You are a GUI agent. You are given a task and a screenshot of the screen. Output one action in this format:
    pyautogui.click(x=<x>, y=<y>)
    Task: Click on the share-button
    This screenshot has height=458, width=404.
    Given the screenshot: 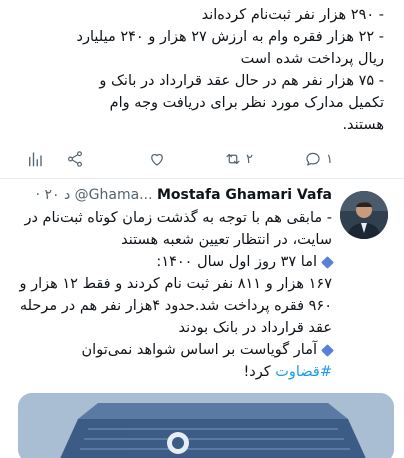 What is the action you would take?
    pyautogui.click(x=75, y=159)
    